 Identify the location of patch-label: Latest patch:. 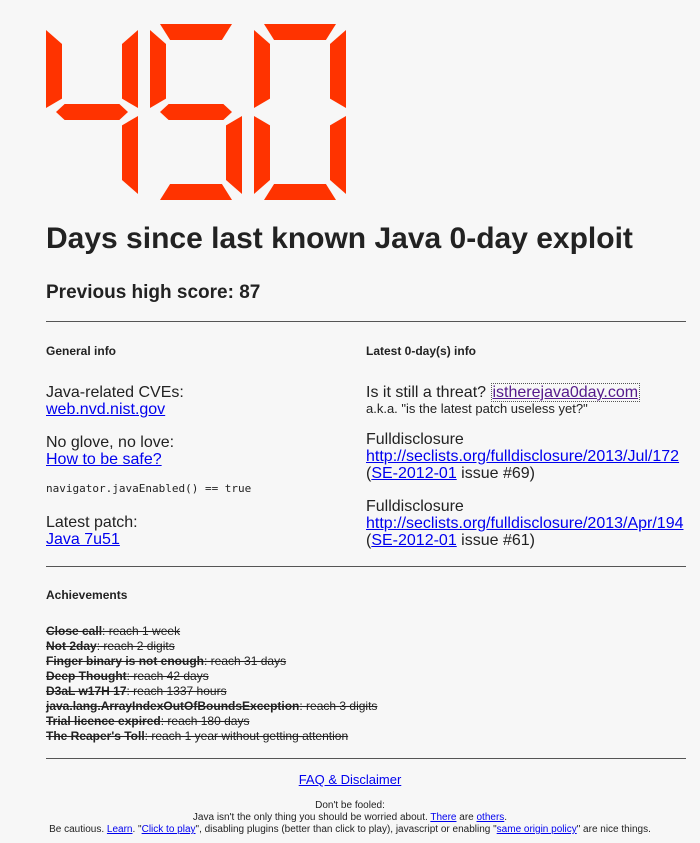
(92, 522).